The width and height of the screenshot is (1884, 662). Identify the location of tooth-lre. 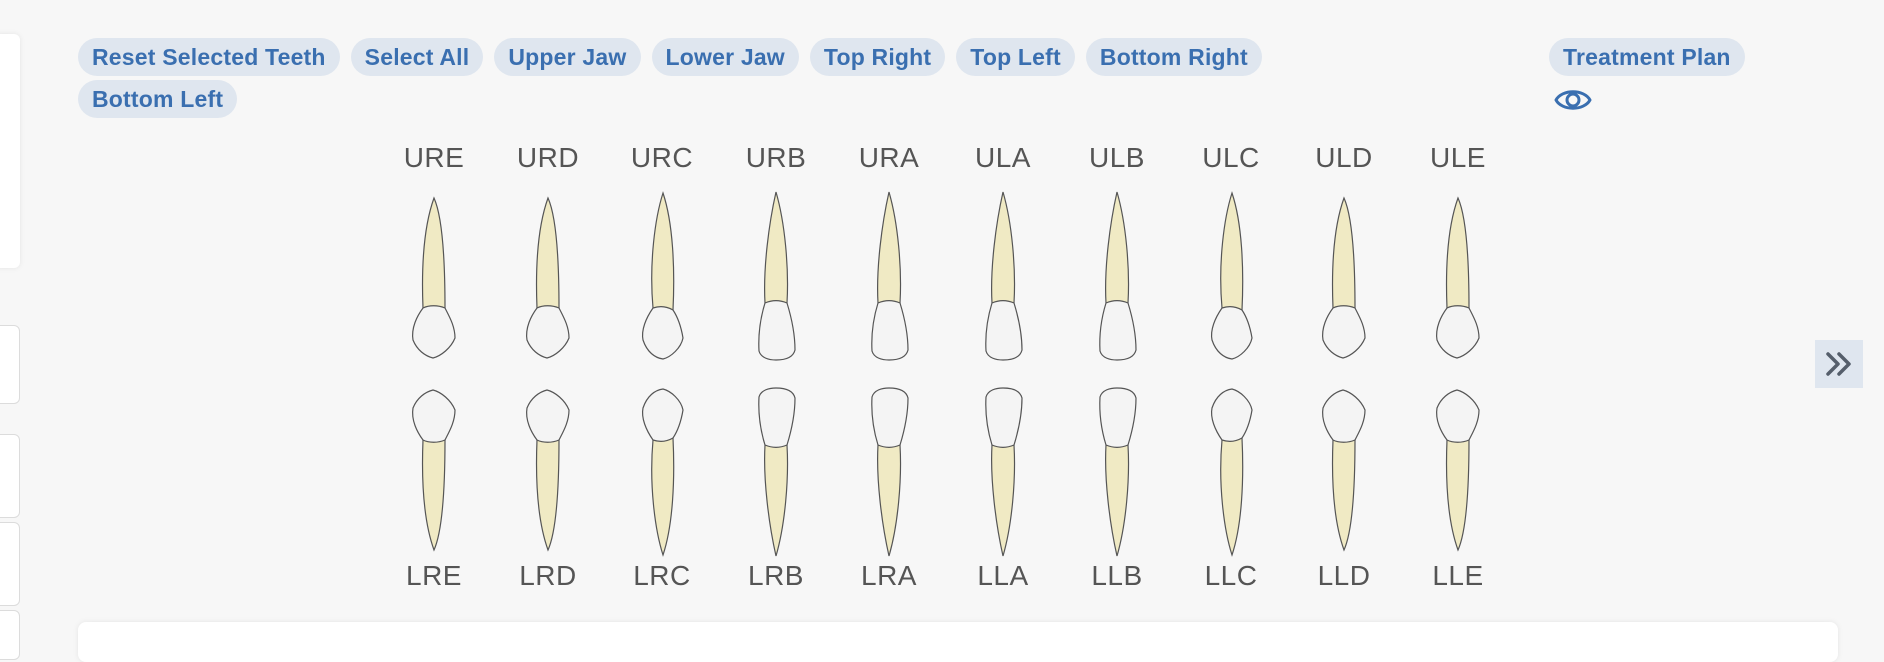
(434, 470).